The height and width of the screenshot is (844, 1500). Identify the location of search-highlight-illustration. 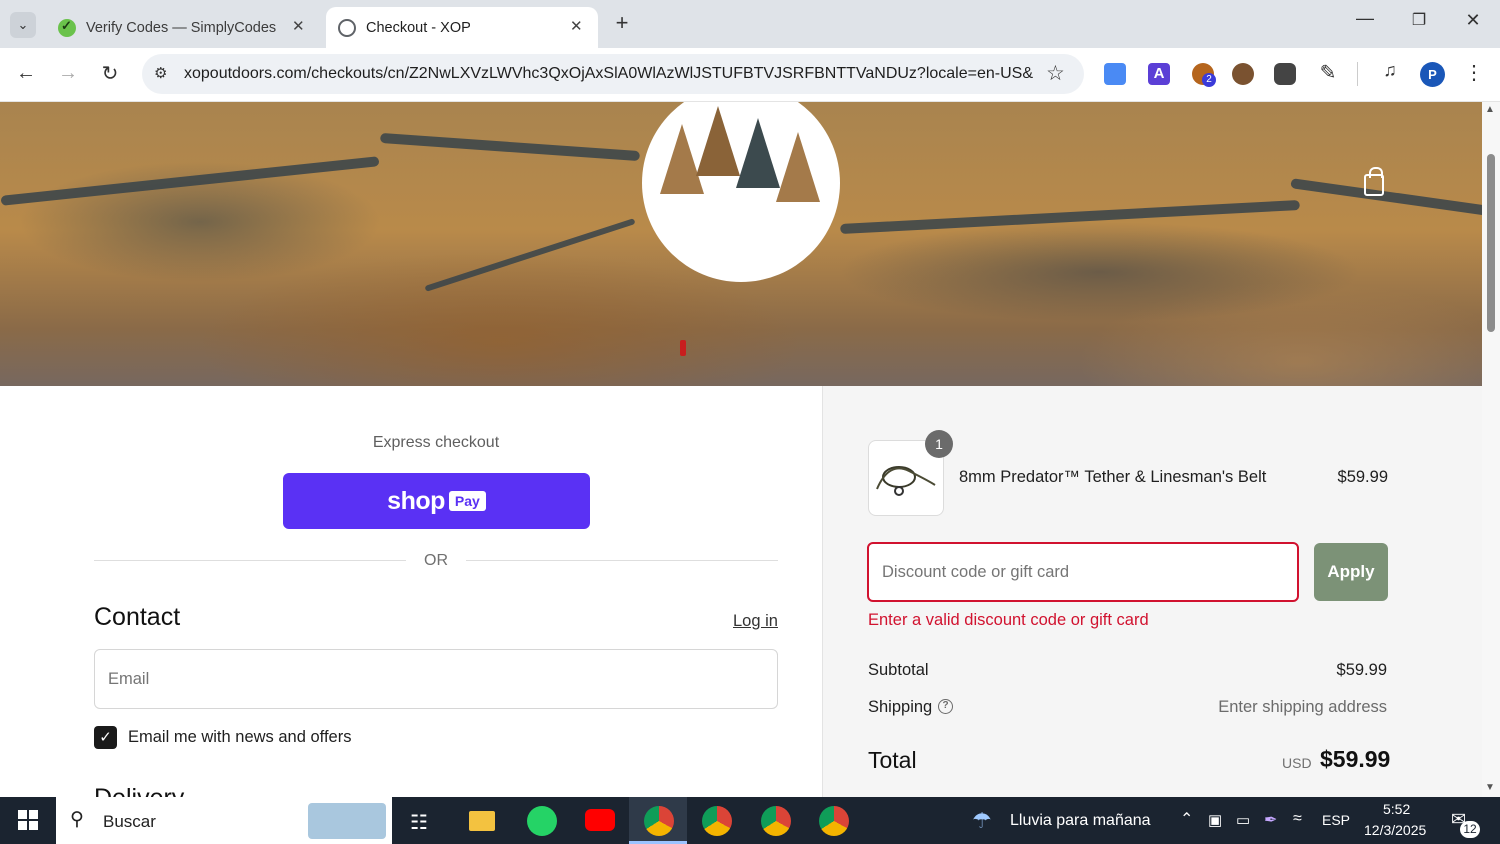
(347, 821).